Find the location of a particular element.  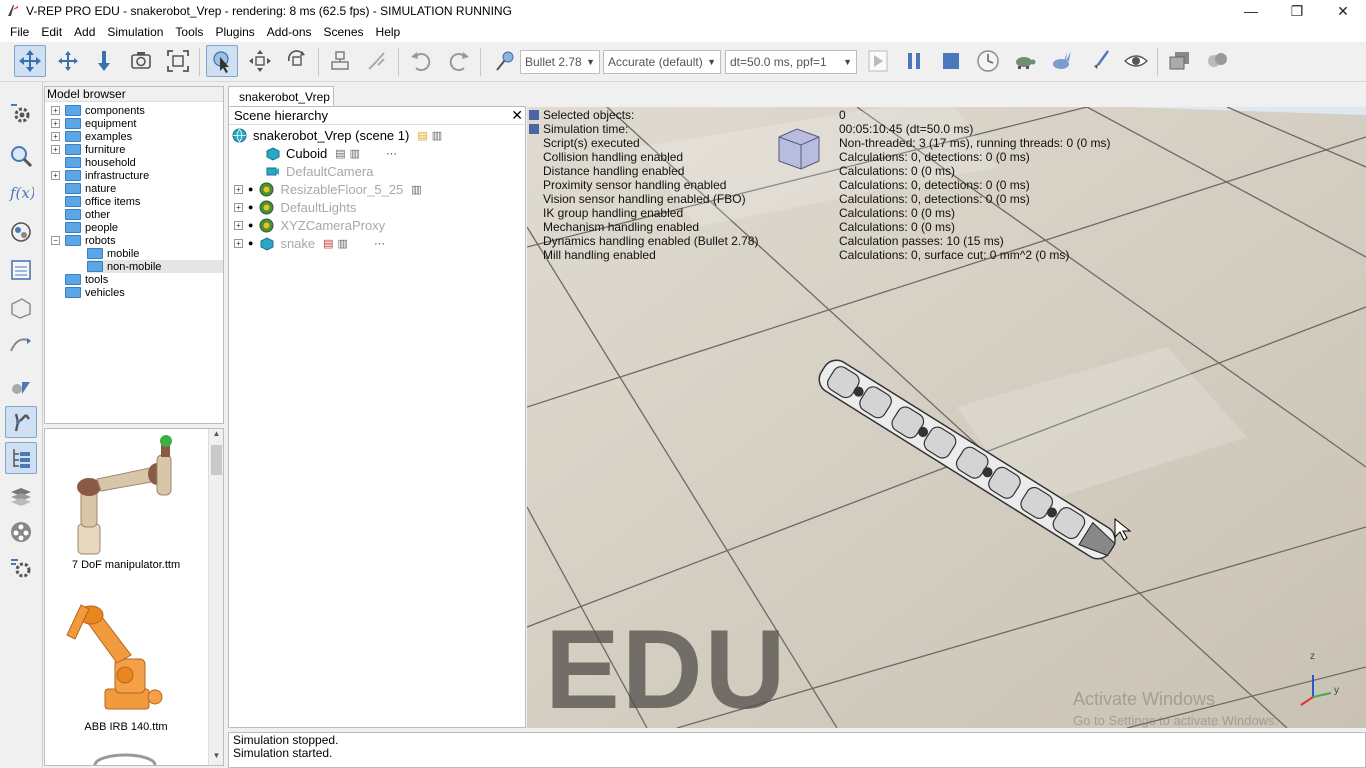

user-settings-button is located at coordinates (21, 568).